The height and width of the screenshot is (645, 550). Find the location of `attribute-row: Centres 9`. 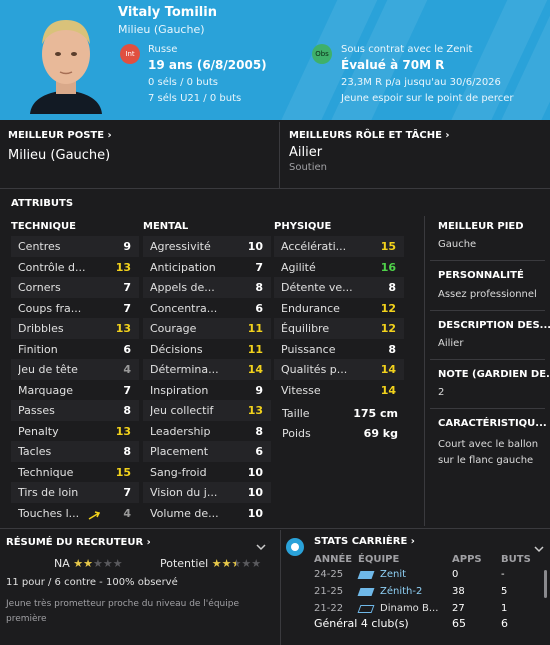

attribute-row: Centres 9 is located at coordinates (75, 246).